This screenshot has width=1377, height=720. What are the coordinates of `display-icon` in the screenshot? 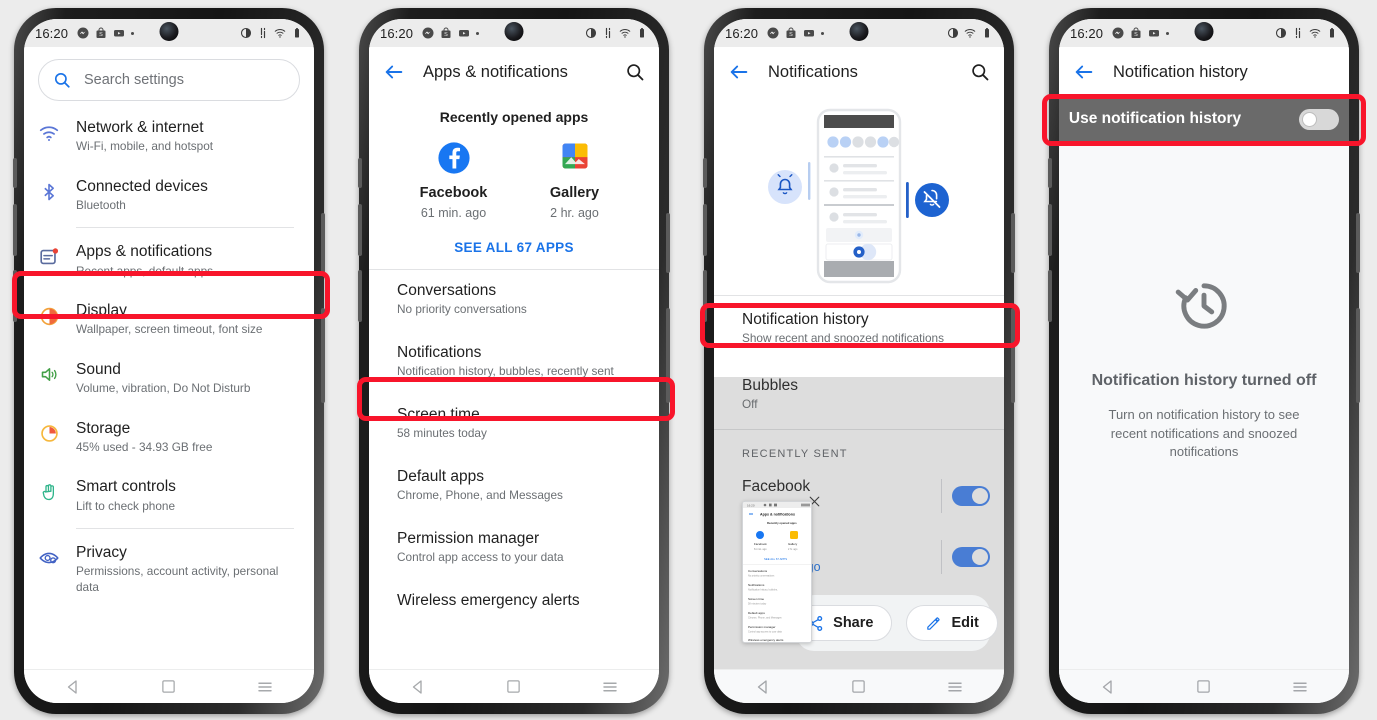 It's located at (49, 316).